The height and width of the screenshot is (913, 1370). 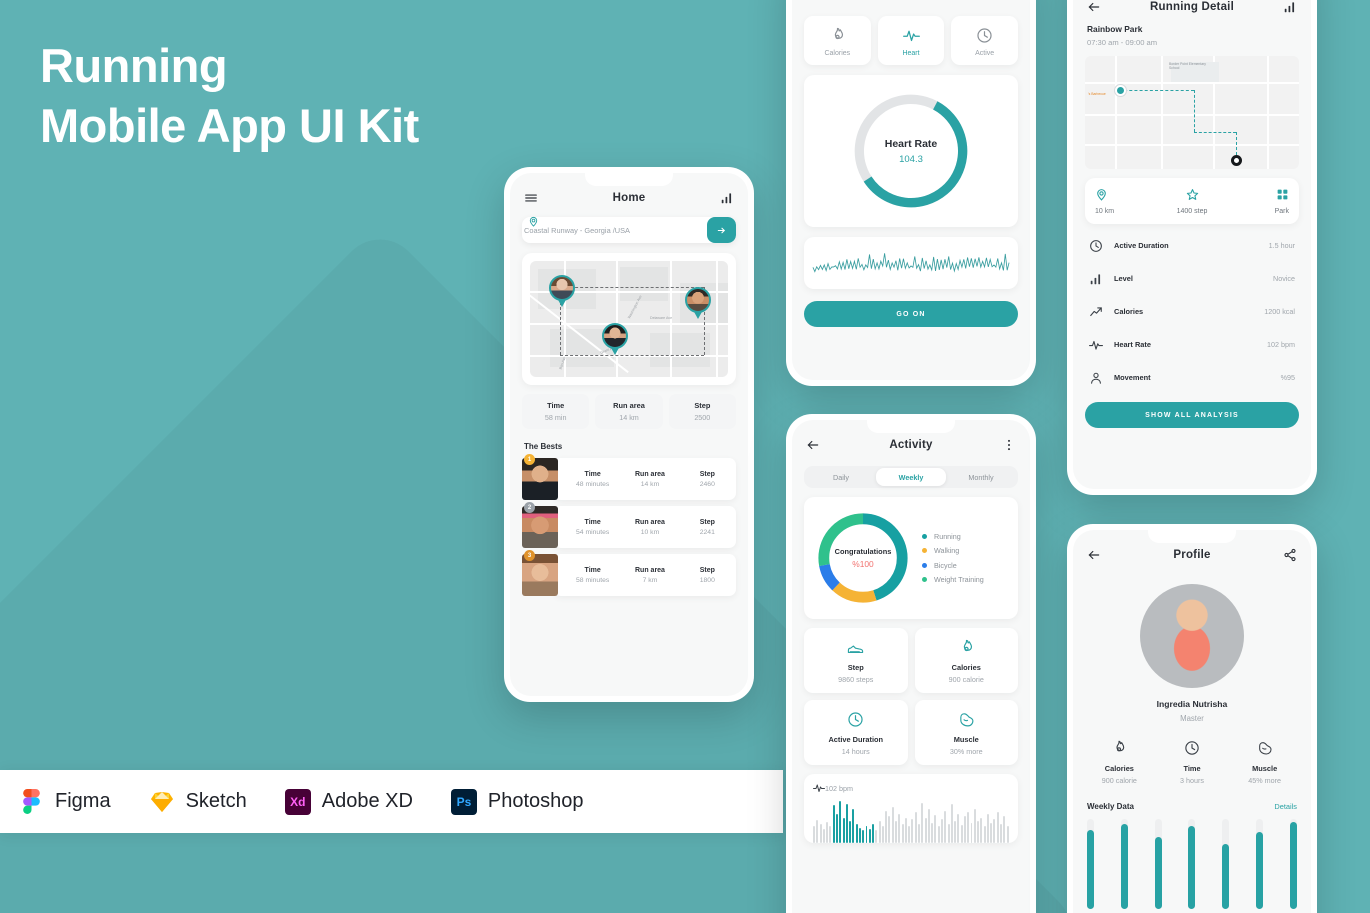 I want to click on flame-icon, so click(x=837, y=35).